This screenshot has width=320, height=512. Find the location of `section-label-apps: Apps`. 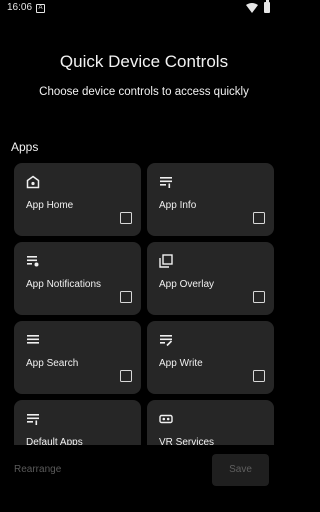

section-label-apps: Apps is located at coordinates (25, 147).